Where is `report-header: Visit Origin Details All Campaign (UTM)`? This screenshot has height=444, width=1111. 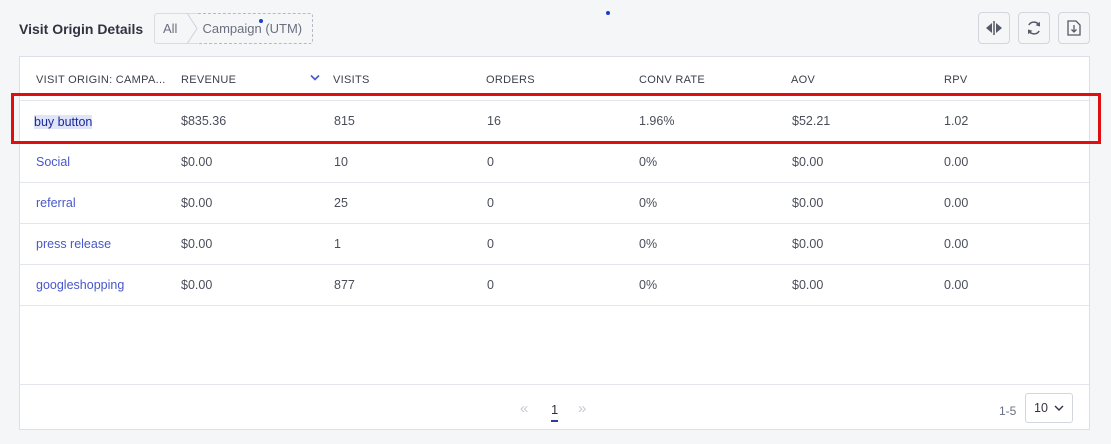 report-header: Visit Origin Details All Campaign (UTM) is located at coordinates (555, 28).